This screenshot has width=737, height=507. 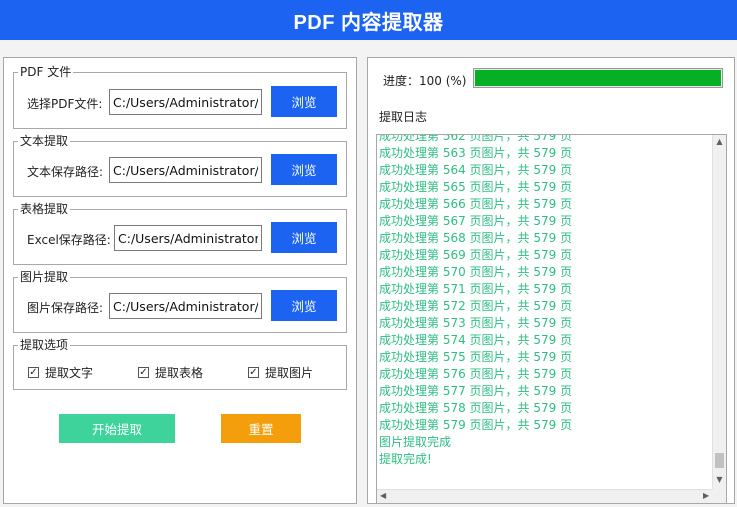 I want to click on log-line: 成功处理第 577 页图片，共 579 页, so click(x=476, y=391).